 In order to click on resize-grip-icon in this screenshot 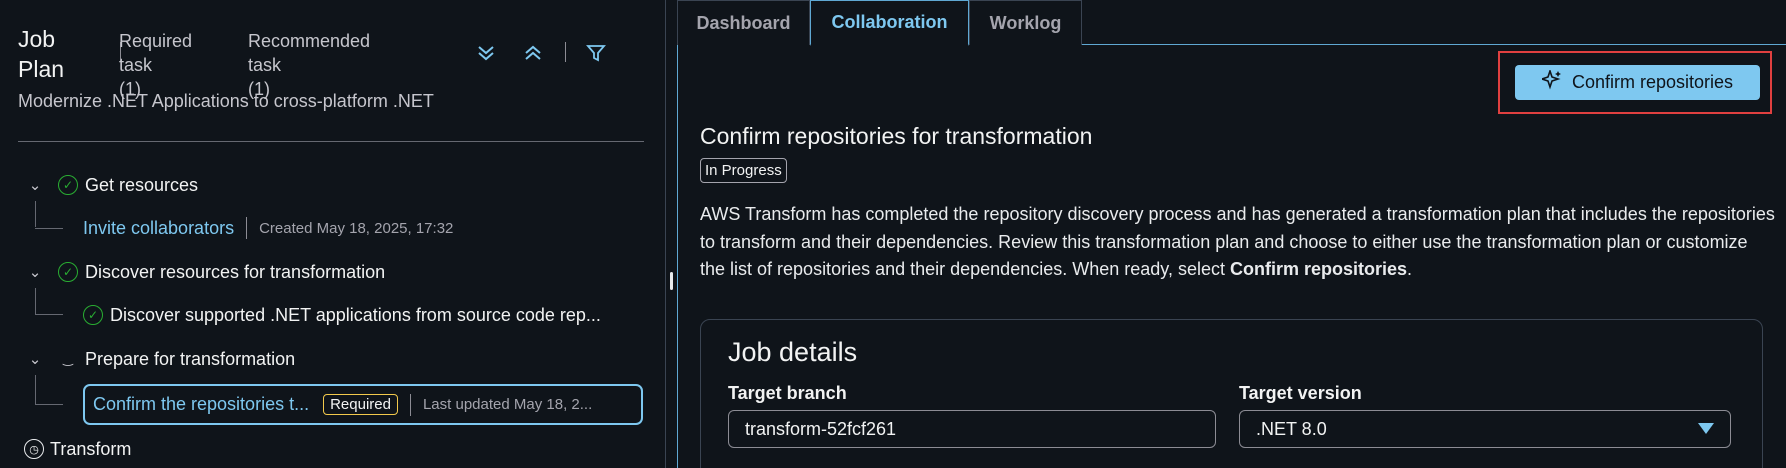, I will do `click(671, 281)`.